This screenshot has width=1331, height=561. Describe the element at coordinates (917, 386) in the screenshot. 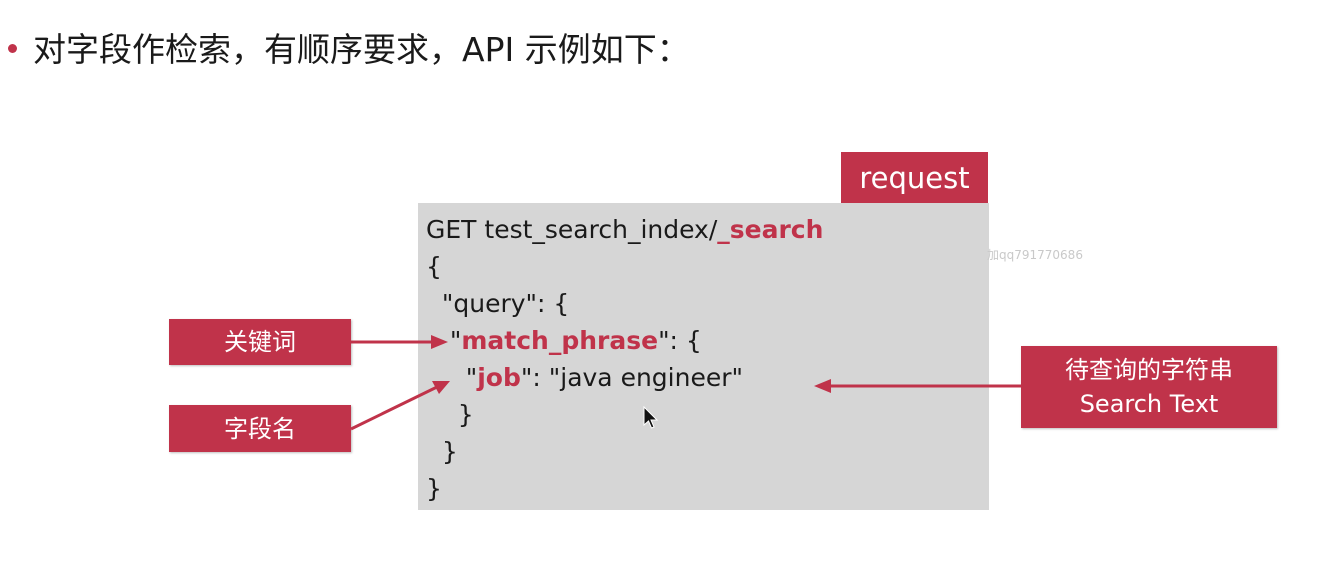

I see `search-text-arrow` at that location.